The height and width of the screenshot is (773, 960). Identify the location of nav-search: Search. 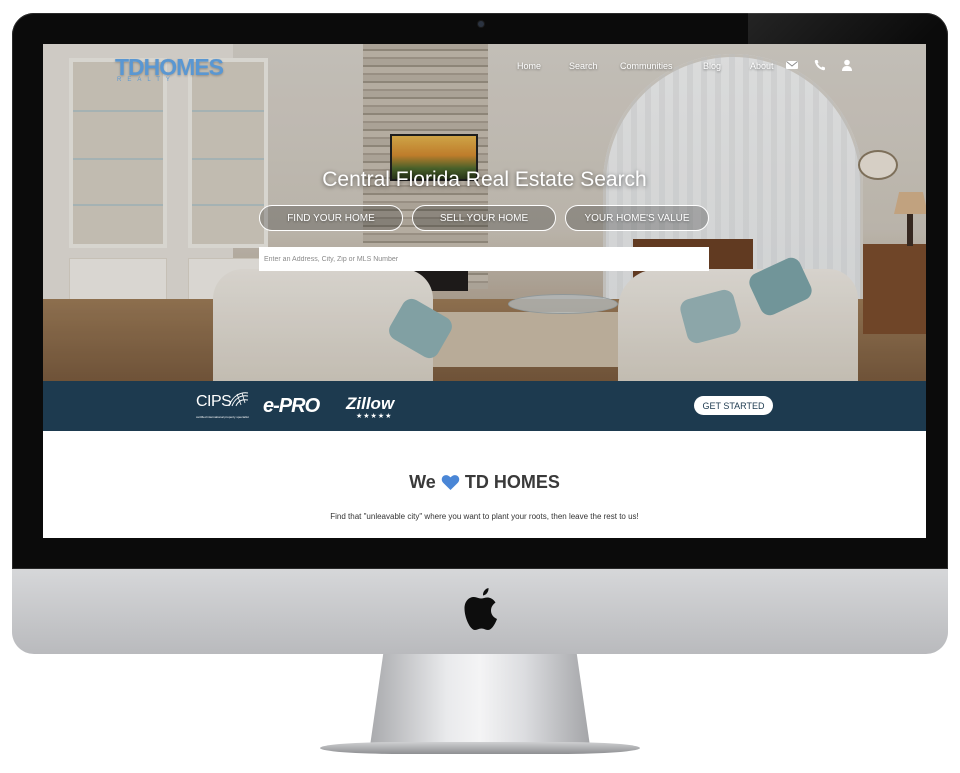
(583, 66).